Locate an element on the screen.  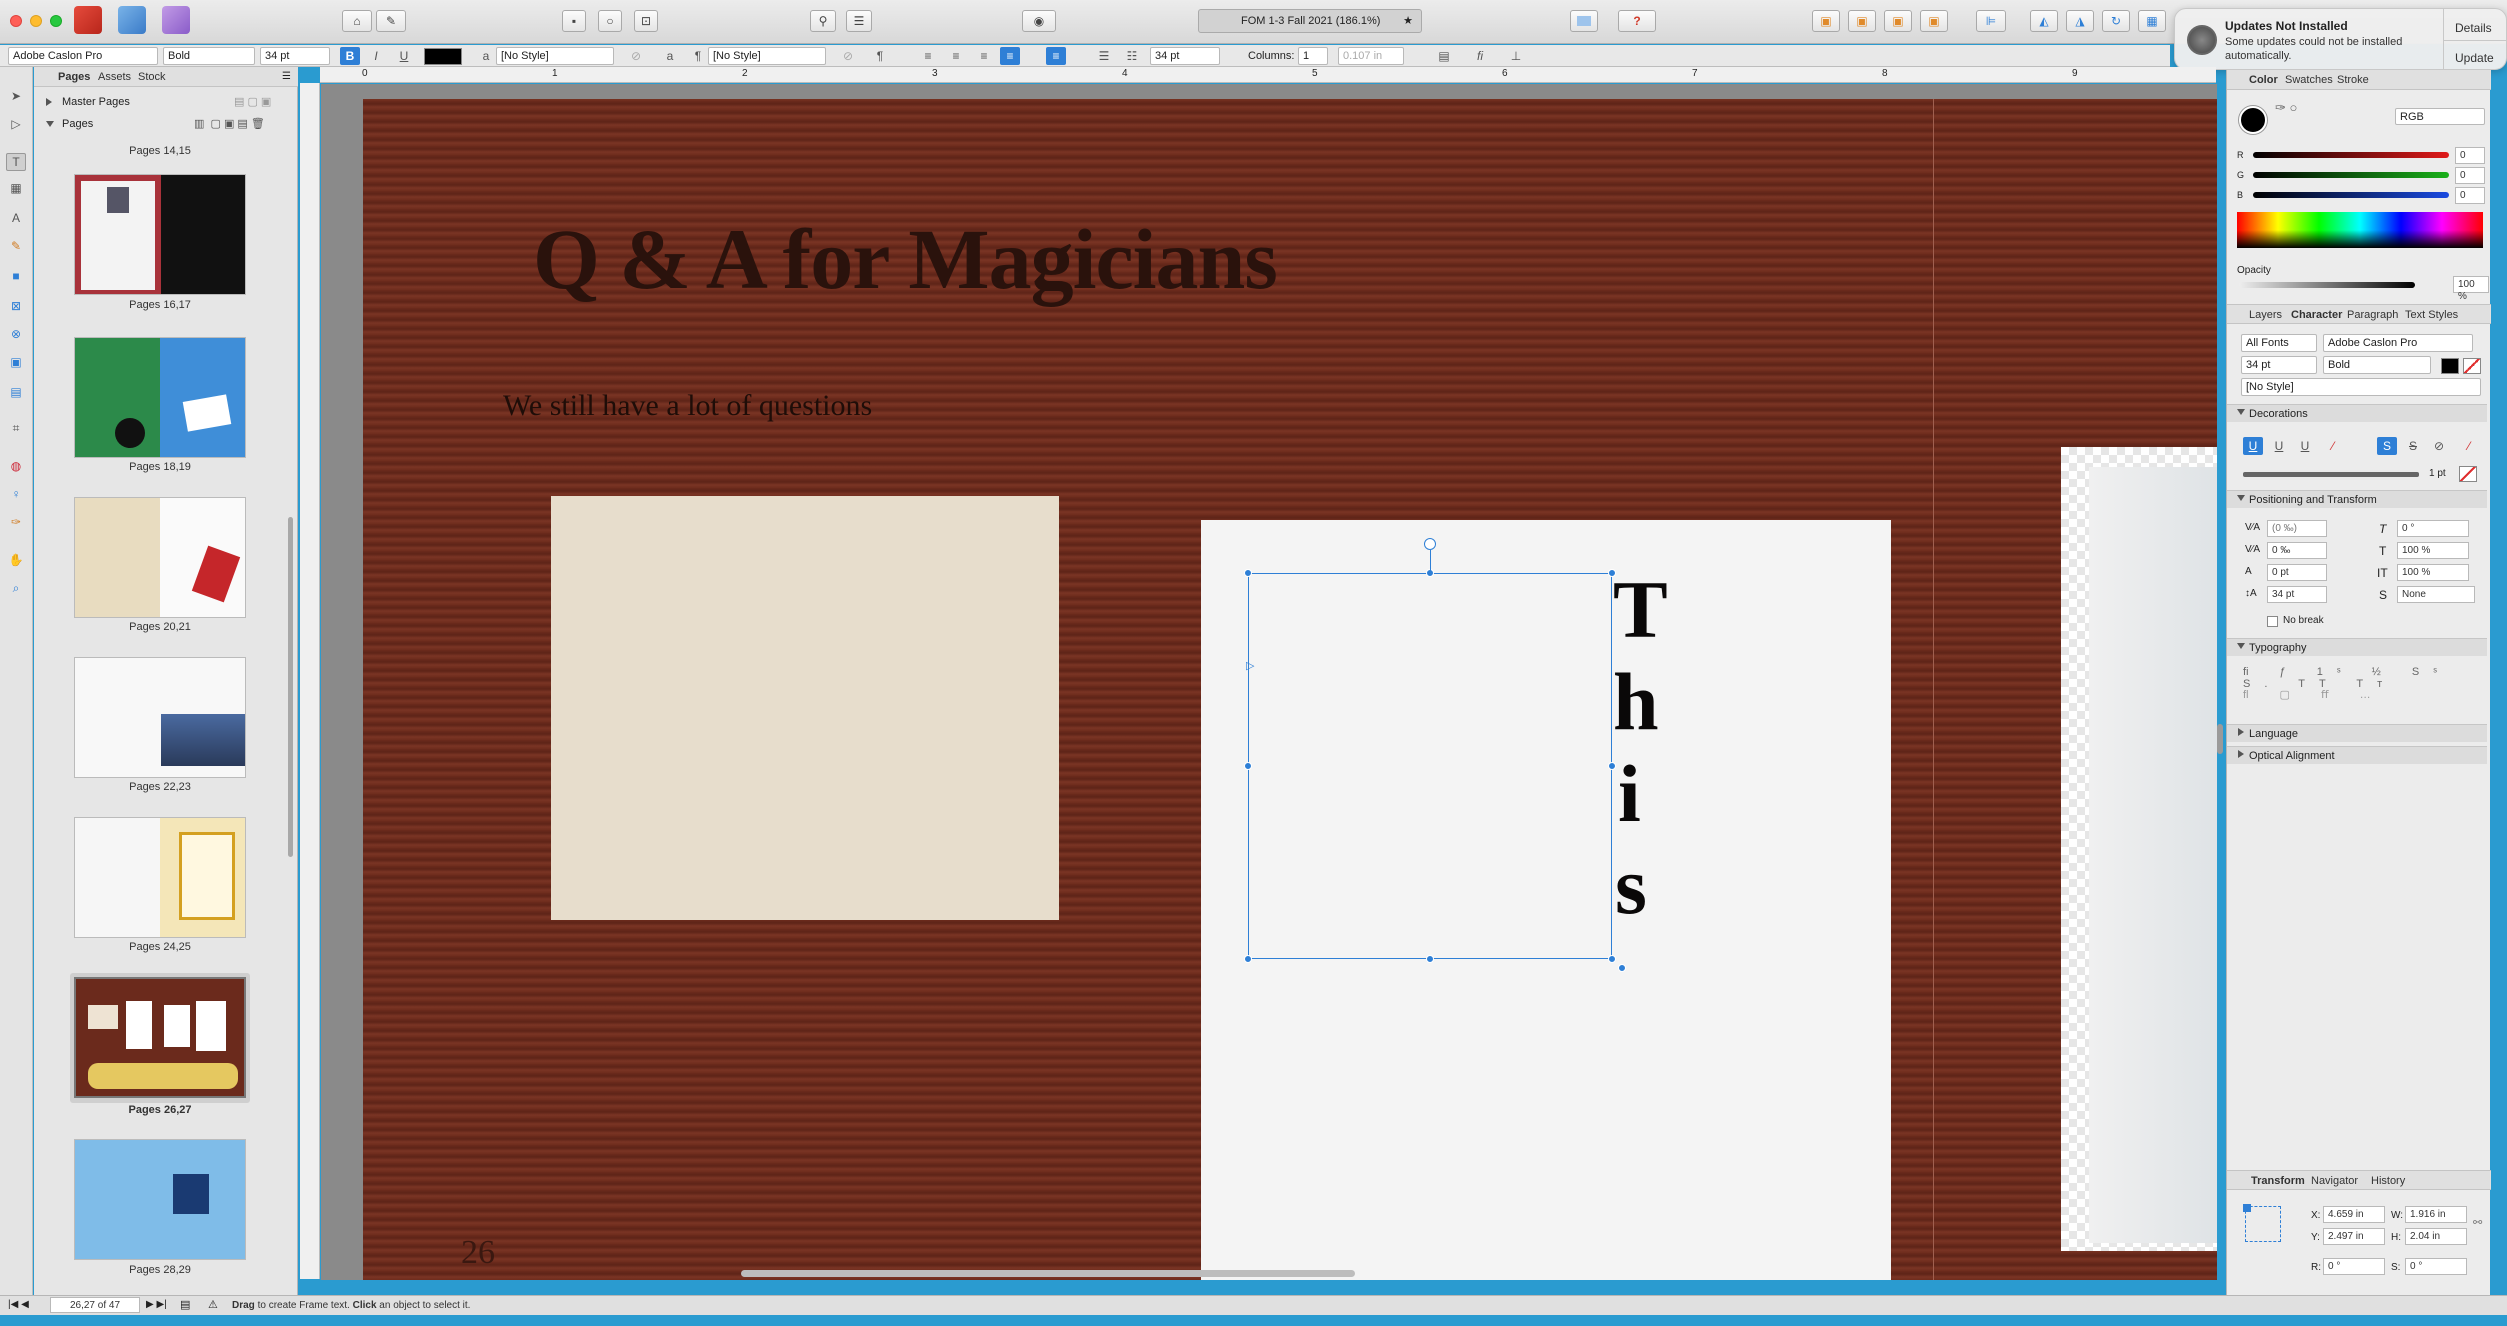
flip-v-button: ◮ is located at coordinates (2080, 21).